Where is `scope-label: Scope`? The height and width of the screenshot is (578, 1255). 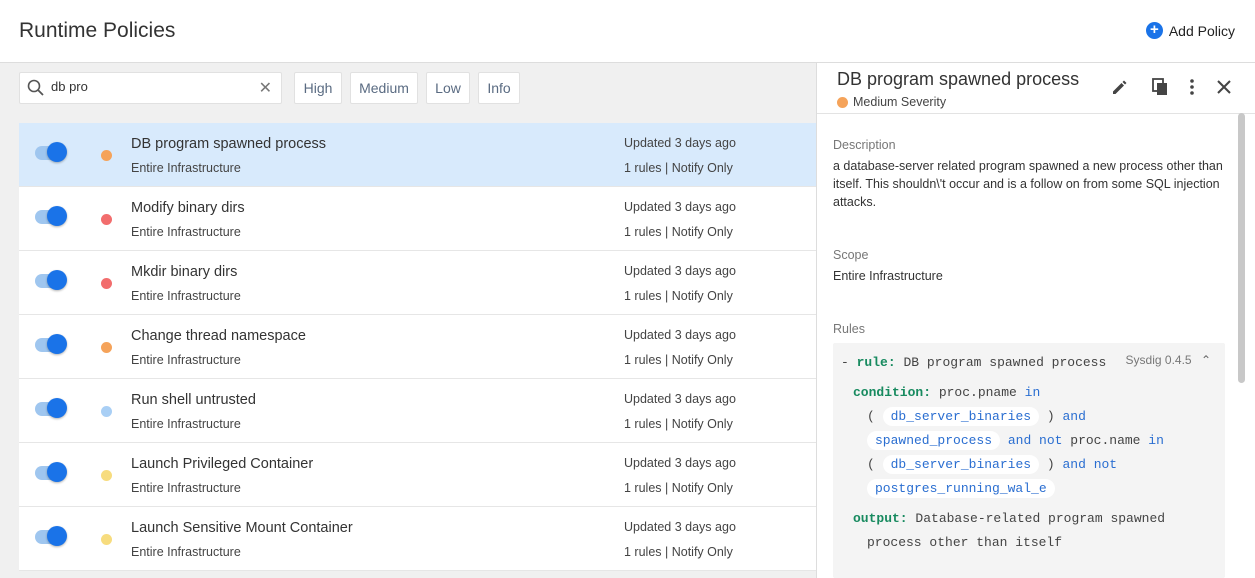 scope-label: Scope is located at coordinates (851, 255).